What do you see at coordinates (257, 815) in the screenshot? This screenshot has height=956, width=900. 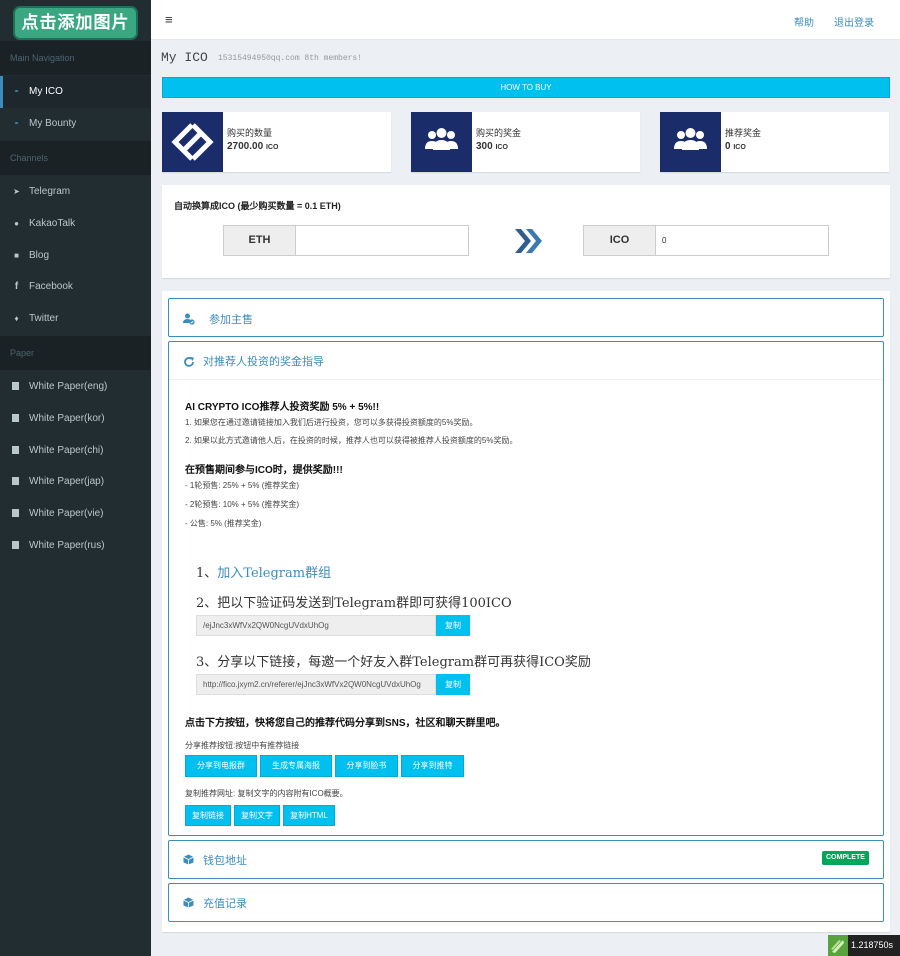 I see `copy-text-button: 复制文字` at bounding box center [257, 815].